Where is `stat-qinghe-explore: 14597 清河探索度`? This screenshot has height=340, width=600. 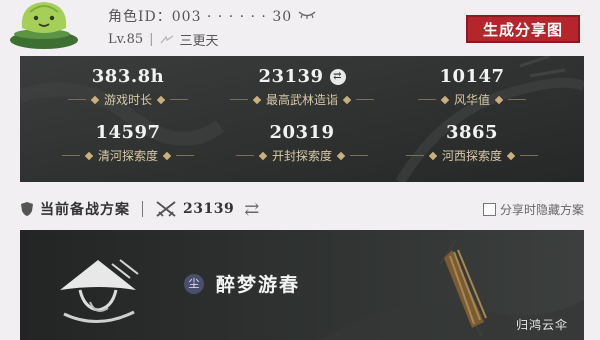
stat-qinghe-explore: 14597 清河探索度 is located at coordinates (128, 143).